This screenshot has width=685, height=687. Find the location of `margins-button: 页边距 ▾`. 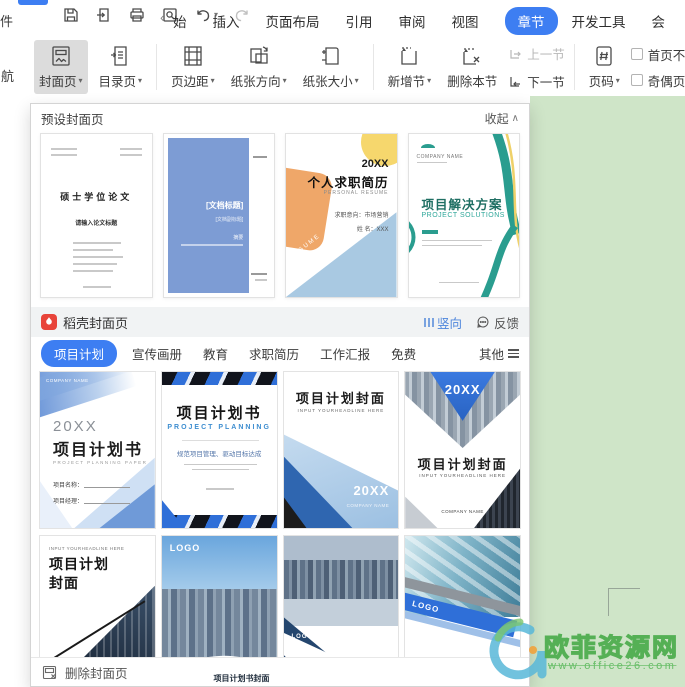

margins-button: 页边距 ▾ is located at coordinates (193, 67).